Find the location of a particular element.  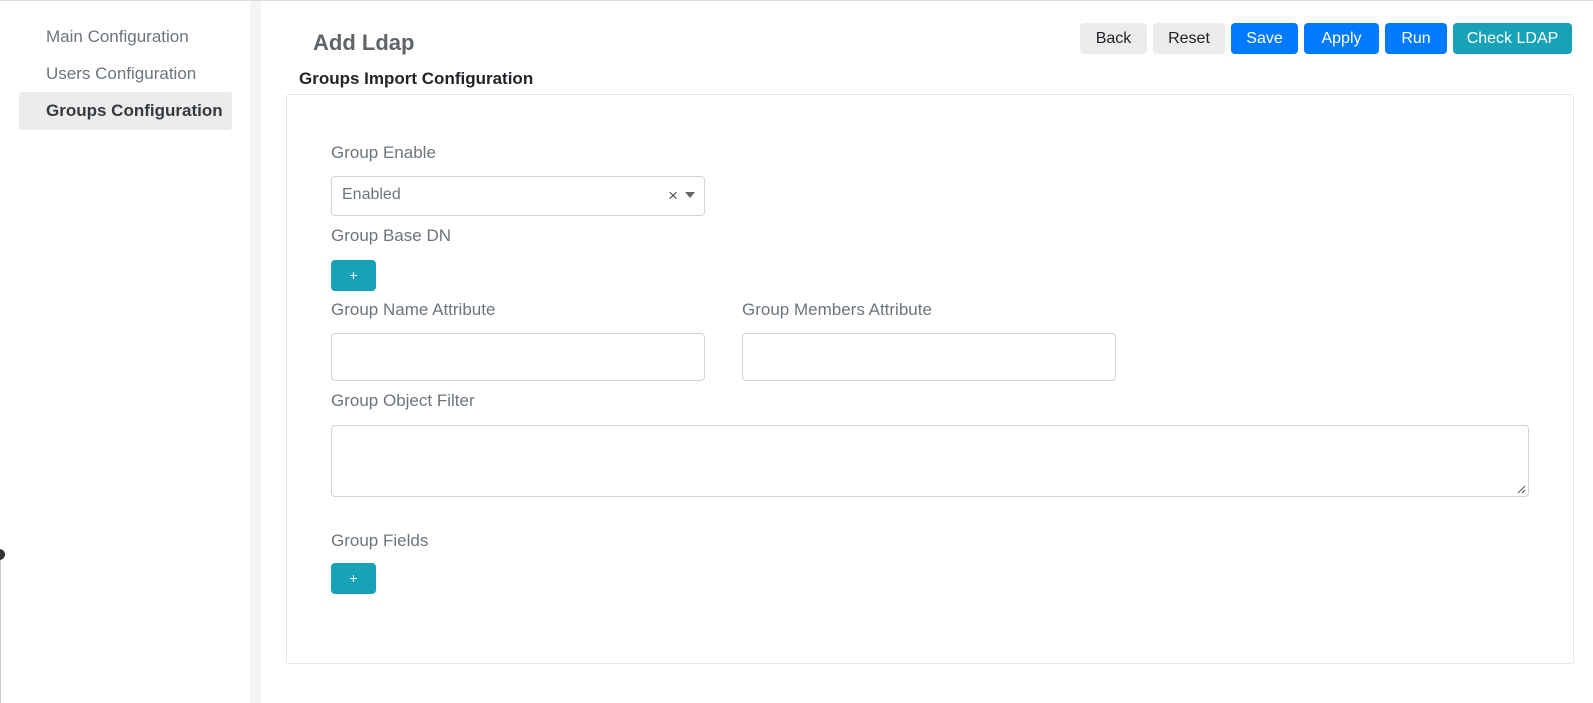

add-group-base-dn-button: + is located at coordinates (353, 275).